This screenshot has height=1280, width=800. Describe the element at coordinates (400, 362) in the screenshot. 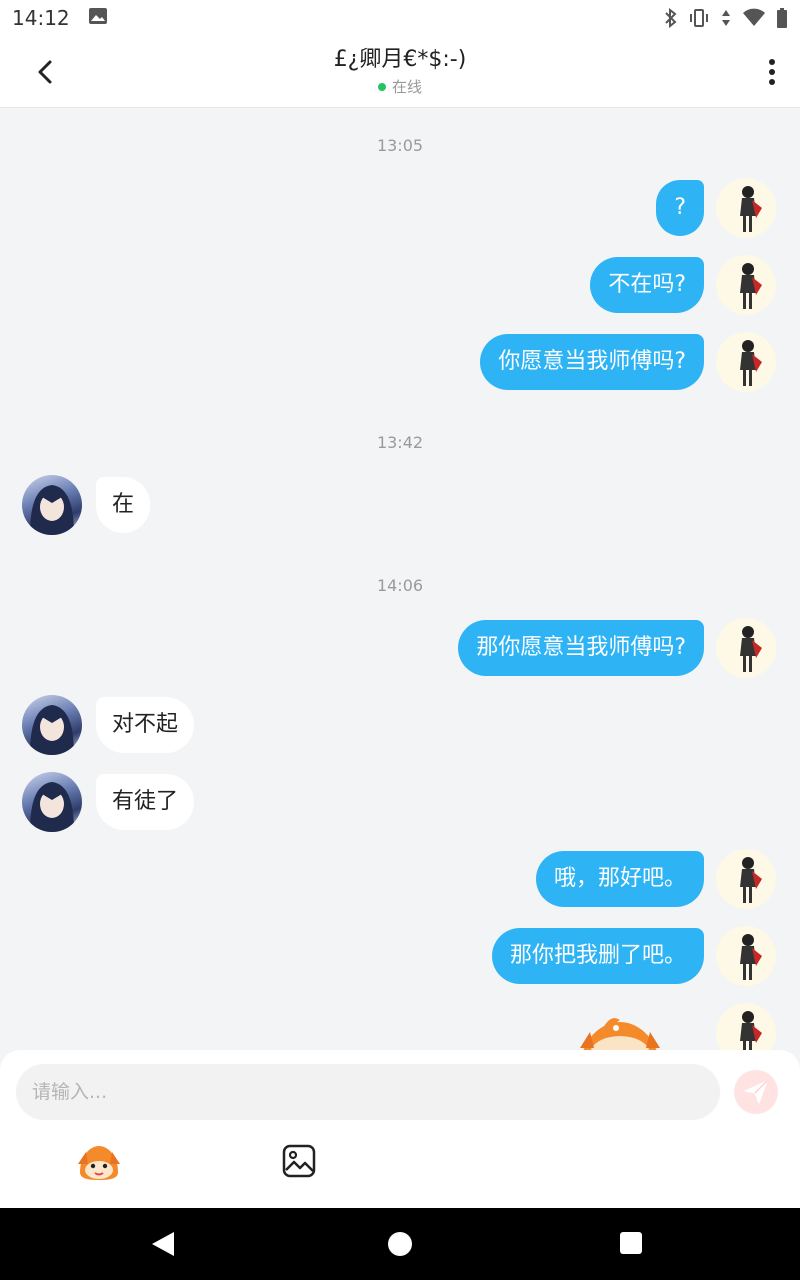

I see `message-row-outgoing: 你愿意当我师傅吗?` at that location.